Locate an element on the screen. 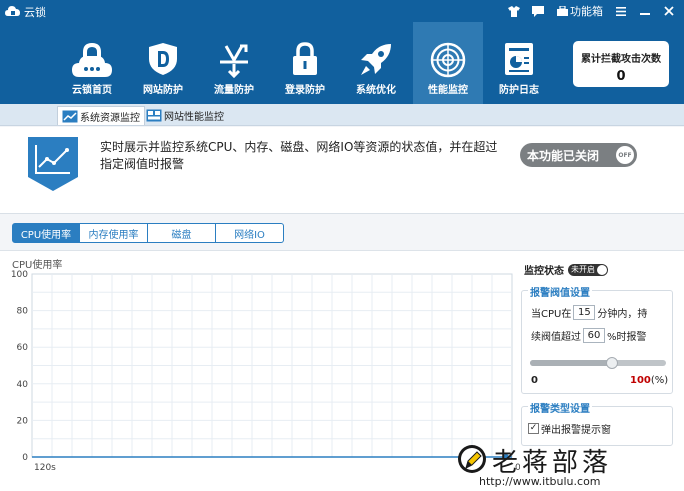  attack-counter-title: 累计拦截攻击次数 is located at coordinates (621, 59).